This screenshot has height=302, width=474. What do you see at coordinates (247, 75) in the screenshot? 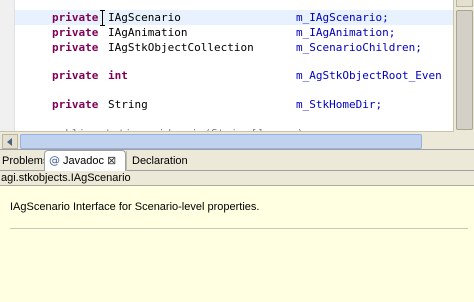
I see `code-line: private int m_AgStkObjectRoot_Even` at bounding box center [247, 75].